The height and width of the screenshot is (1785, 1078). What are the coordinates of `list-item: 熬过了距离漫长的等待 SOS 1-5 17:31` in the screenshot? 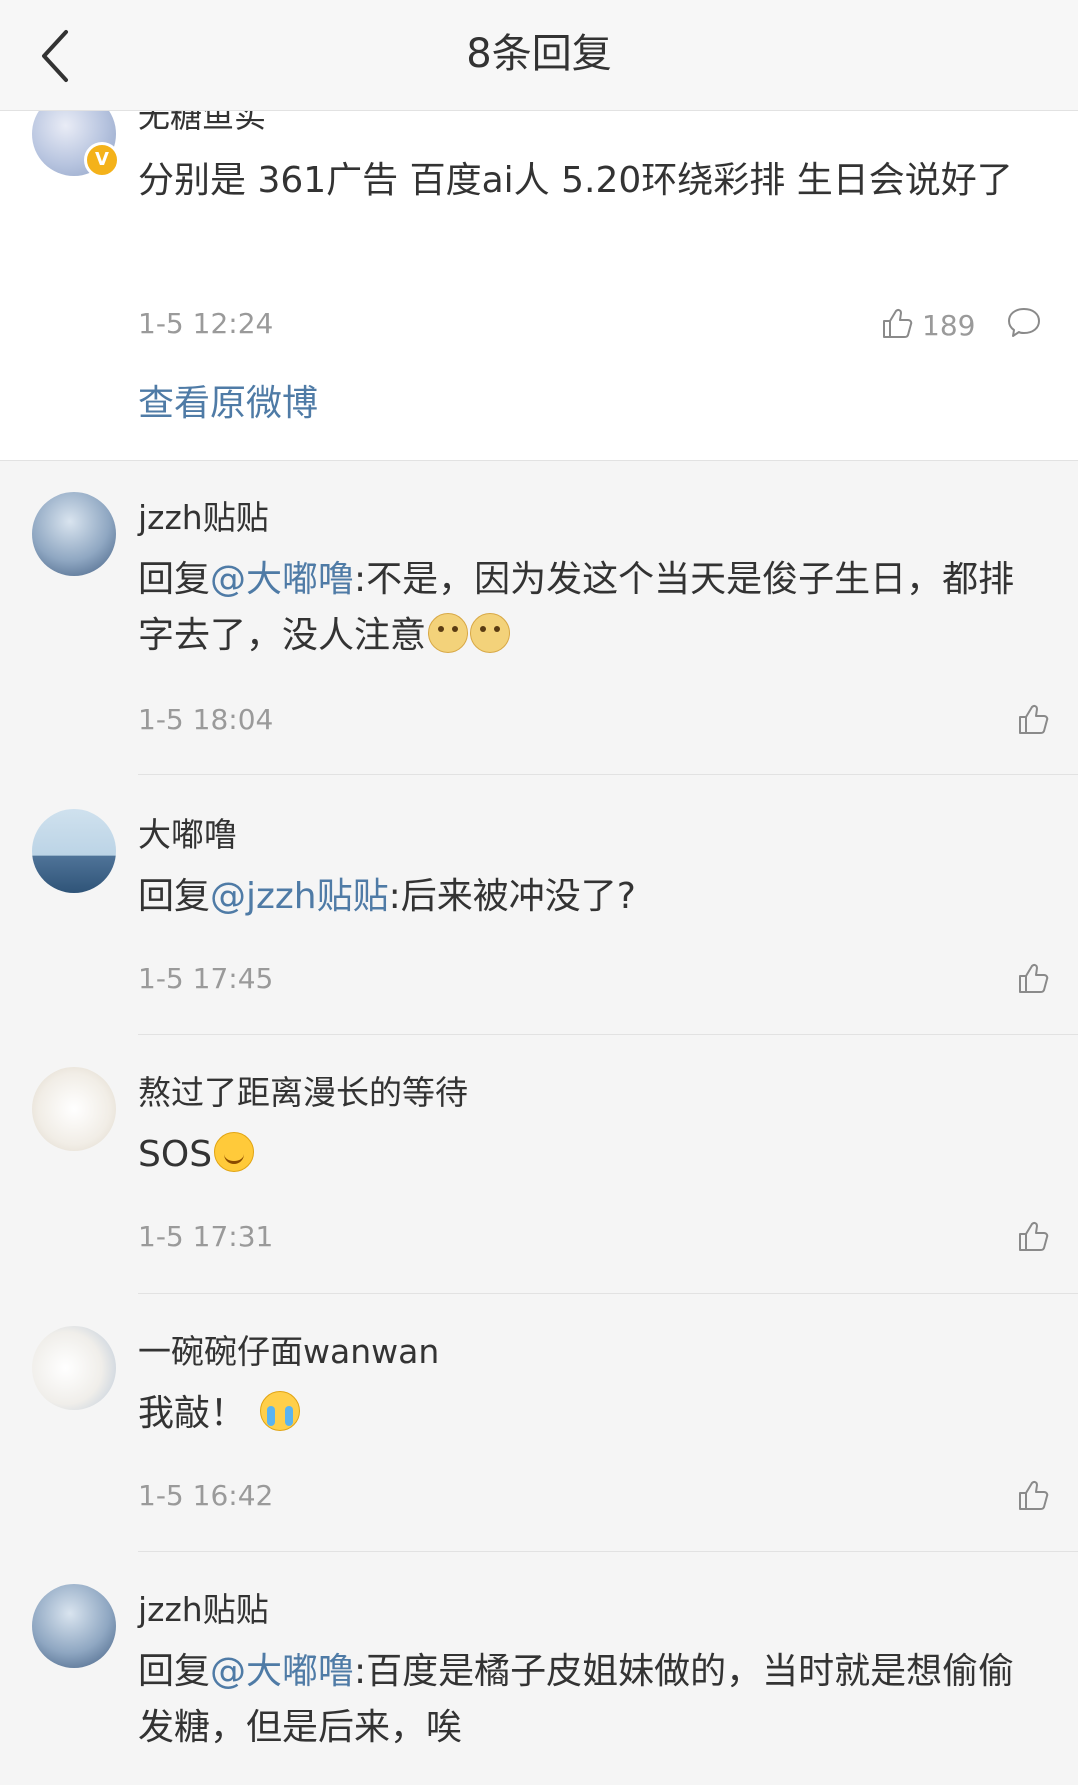 It's located at (539, 1164).